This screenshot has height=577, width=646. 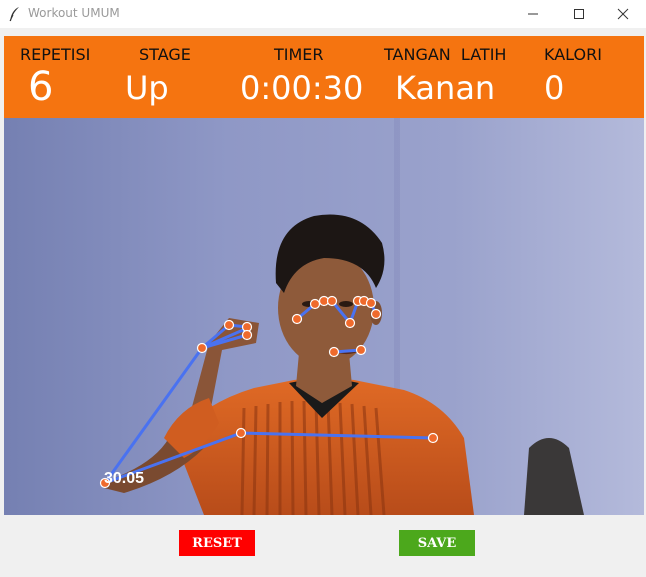 I want to click on repetisi-label: REPETISI, so click(x=55, y=54).